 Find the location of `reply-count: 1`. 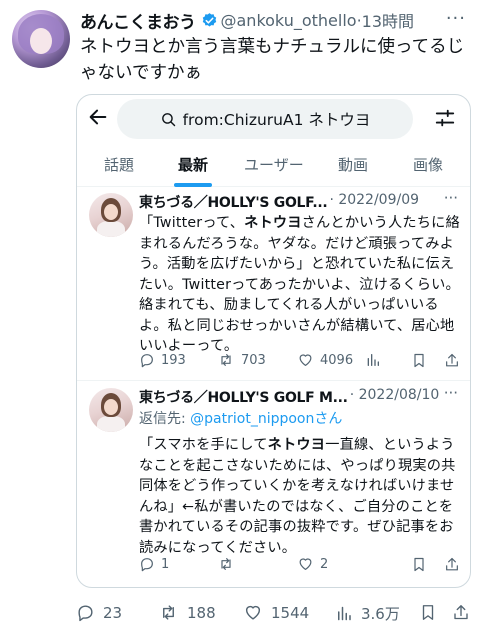

reply-count: 1 is located at coordinates (165, 564).